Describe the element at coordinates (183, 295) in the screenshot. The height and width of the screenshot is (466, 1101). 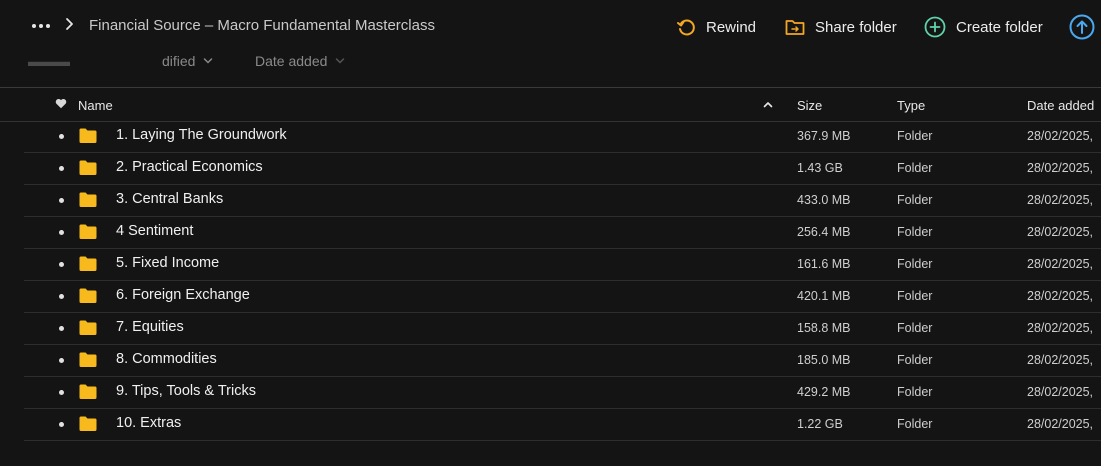
I see `file-name: 6. Foreign Exchange` at that location.